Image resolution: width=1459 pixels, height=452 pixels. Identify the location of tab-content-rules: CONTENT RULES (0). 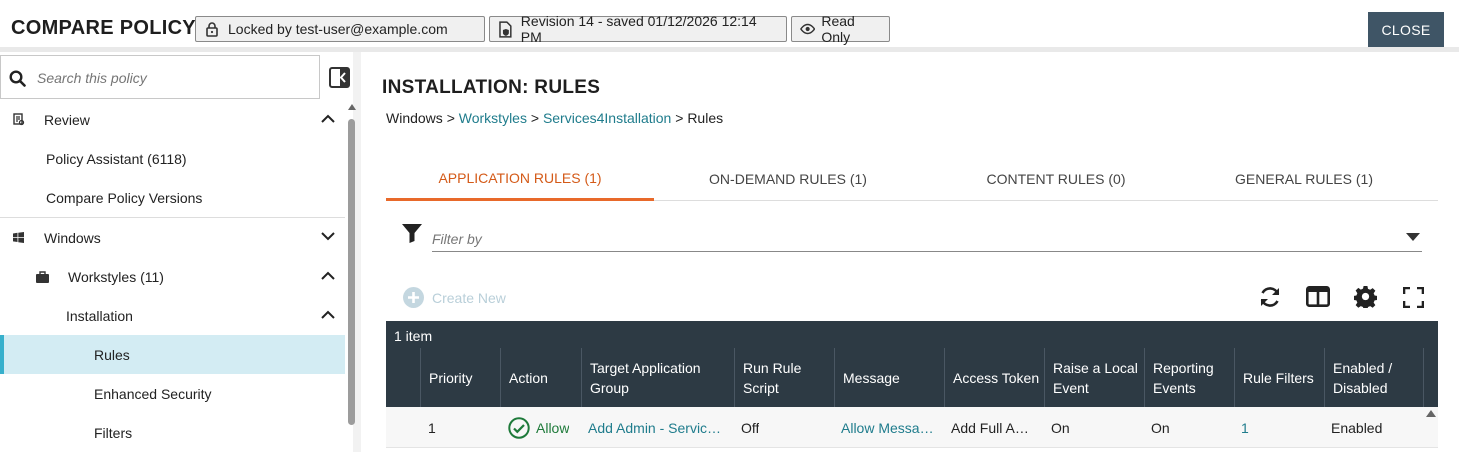
(1056, 179).